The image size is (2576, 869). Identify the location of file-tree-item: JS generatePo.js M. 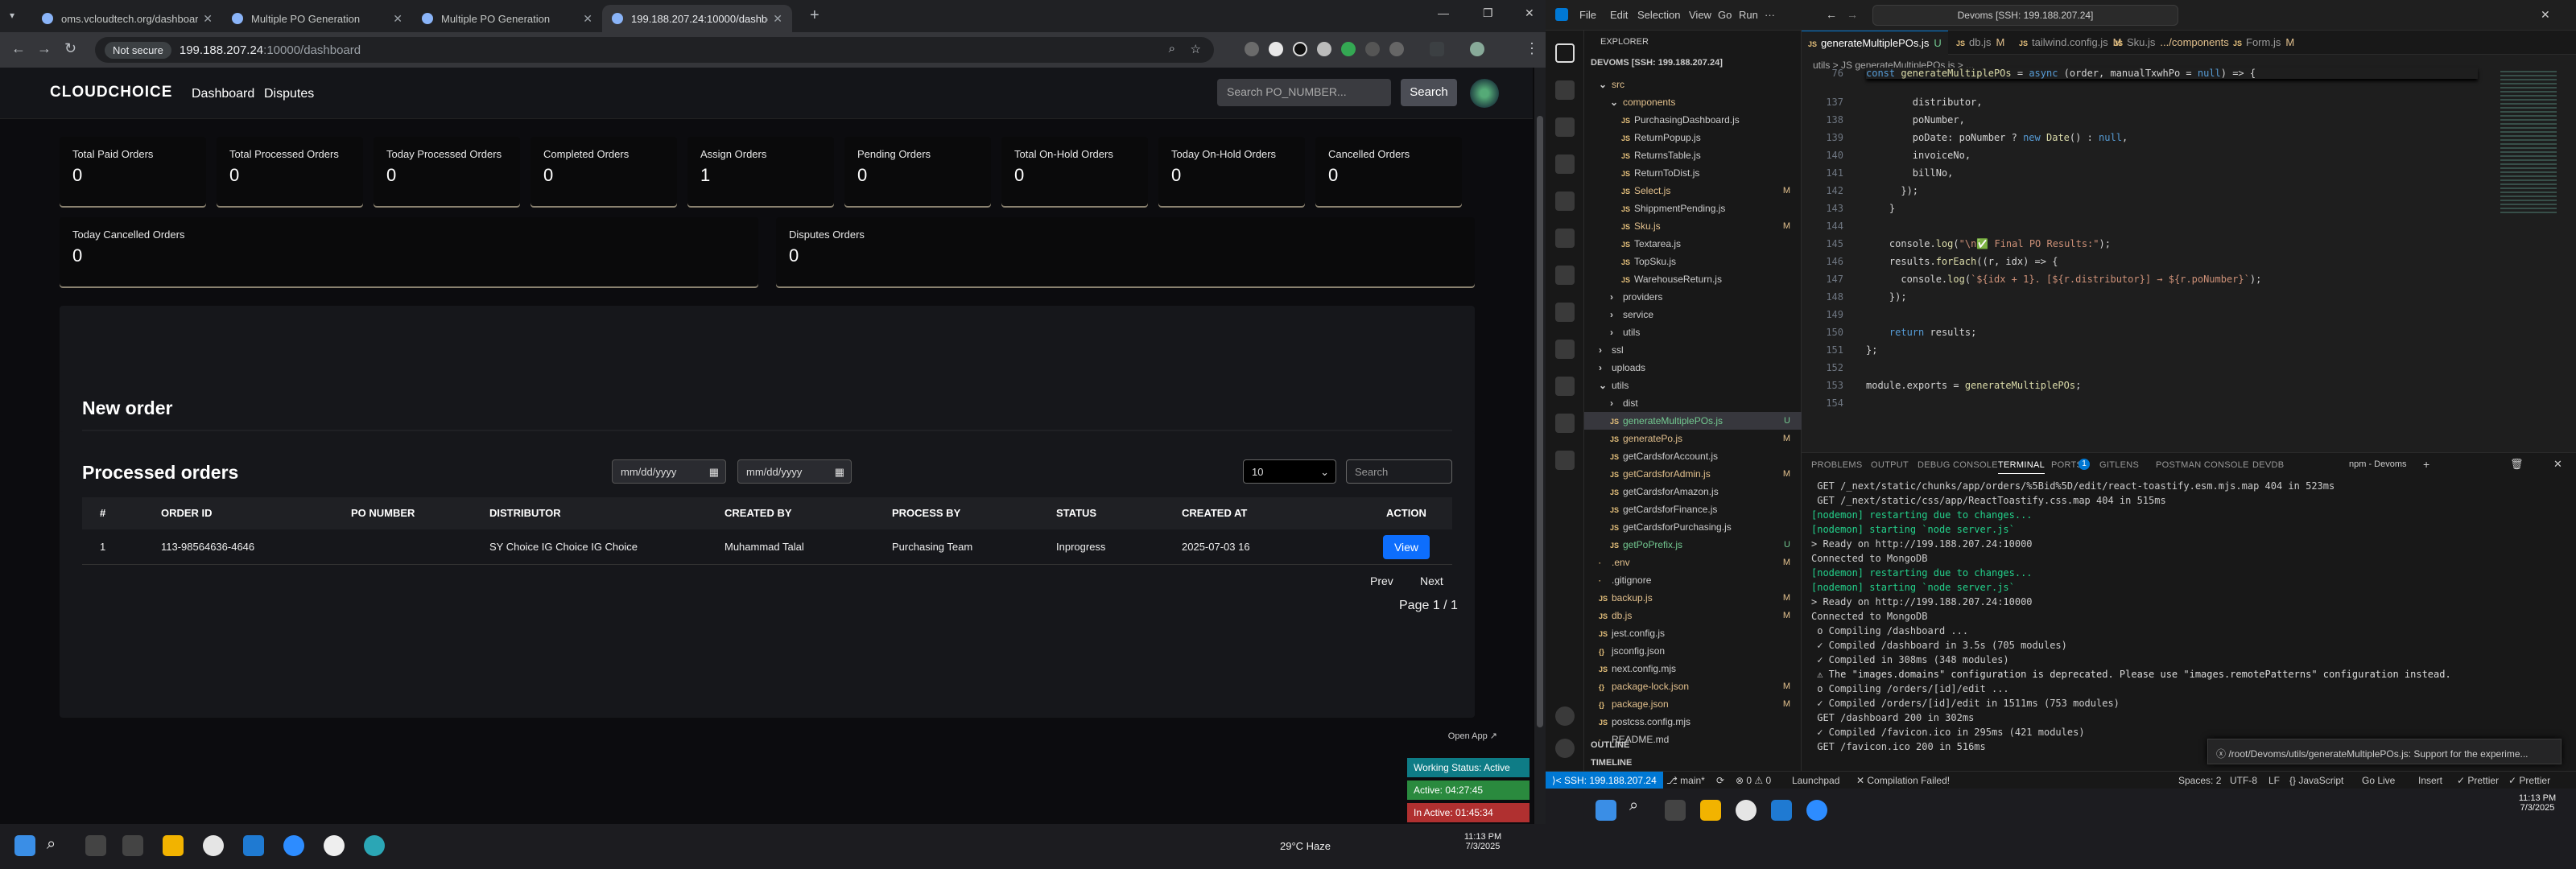
(1693, 438).